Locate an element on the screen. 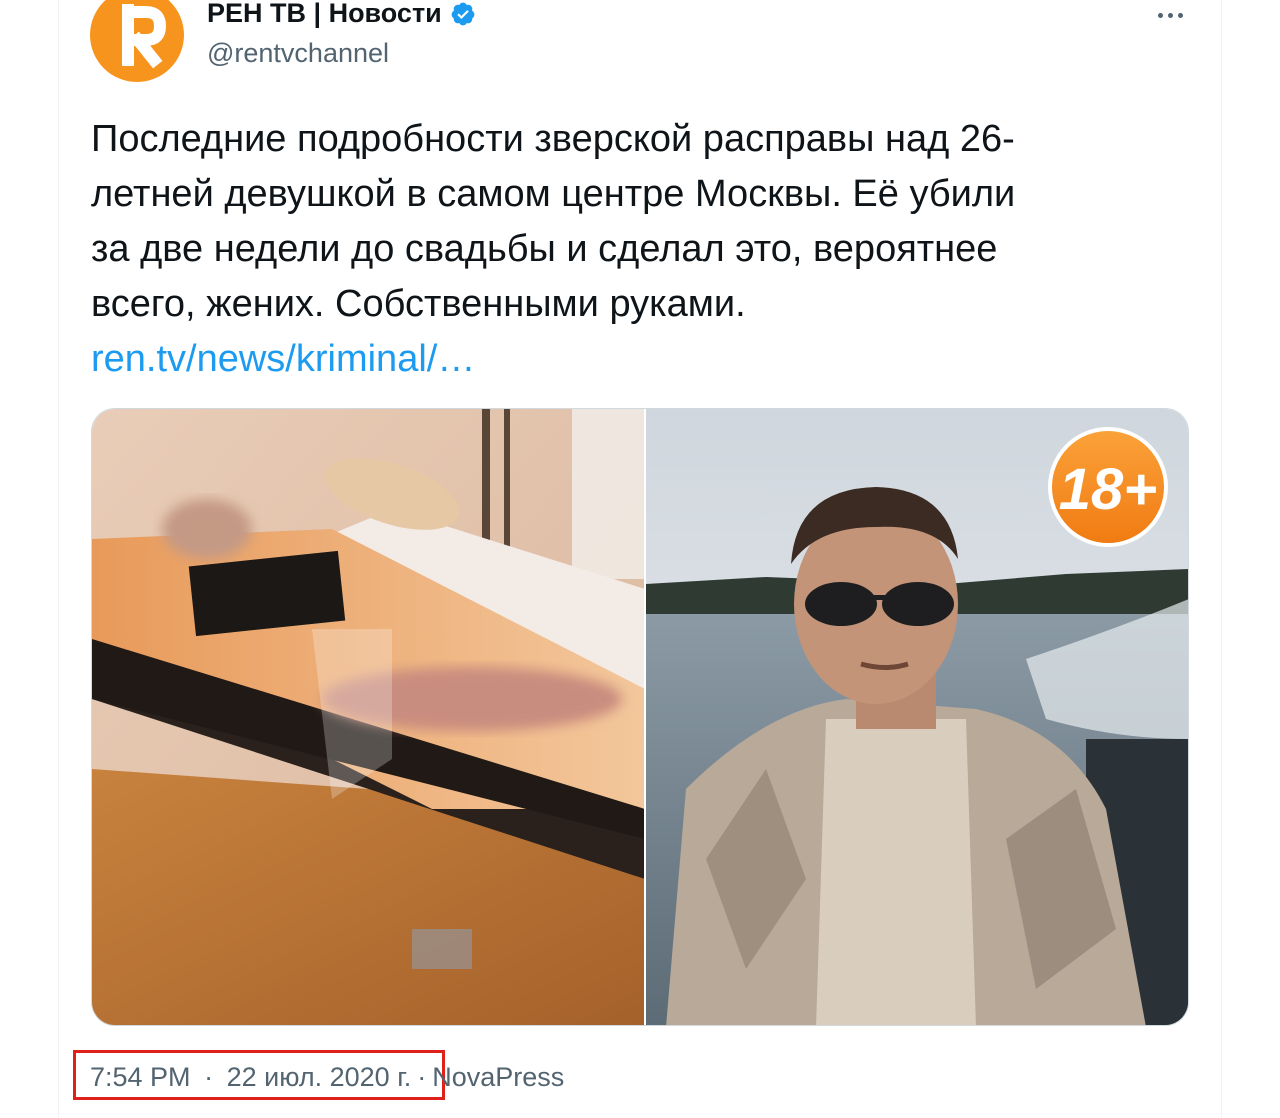 Image resolution: width=1280 pixels, height=1118 pixels. ren-tv-logo-icon is located at coordinates (144, 36).